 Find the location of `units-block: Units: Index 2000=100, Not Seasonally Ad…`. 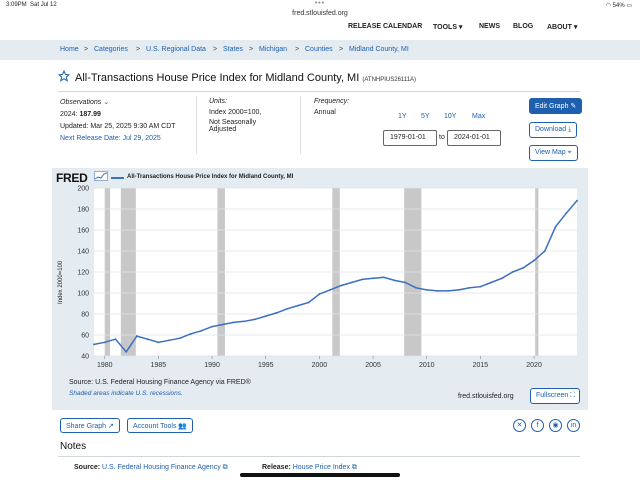

units-block: Units: Index 2000=100, Not Seasonally Ad… is located at coordinates (235, 115).